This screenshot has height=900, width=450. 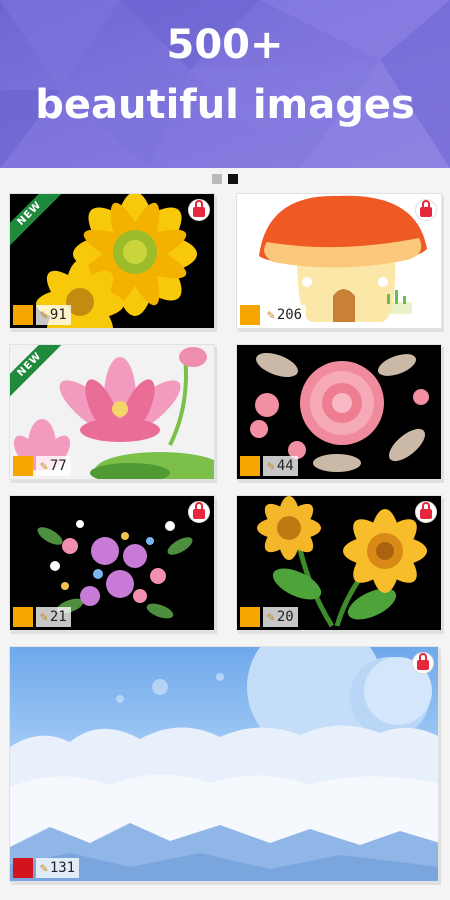 I want to click on banner-title-line1: 500+, so click(x=225, y=45).